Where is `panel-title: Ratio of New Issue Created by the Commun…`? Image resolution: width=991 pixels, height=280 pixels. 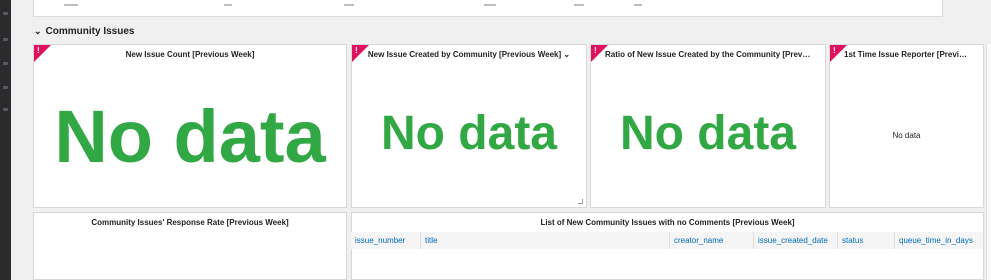
panel-title: Ratio of New Issue Created by the Commun… is located at coordinates (708, 54).